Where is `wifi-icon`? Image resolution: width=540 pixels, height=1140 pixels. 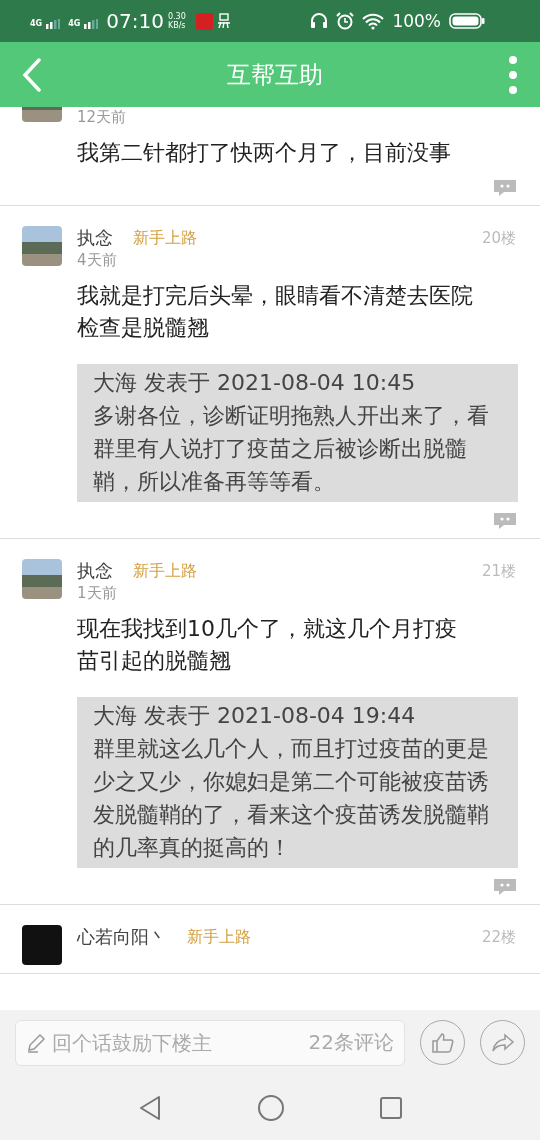
wifi-icon is located at coordinates (373, 21).